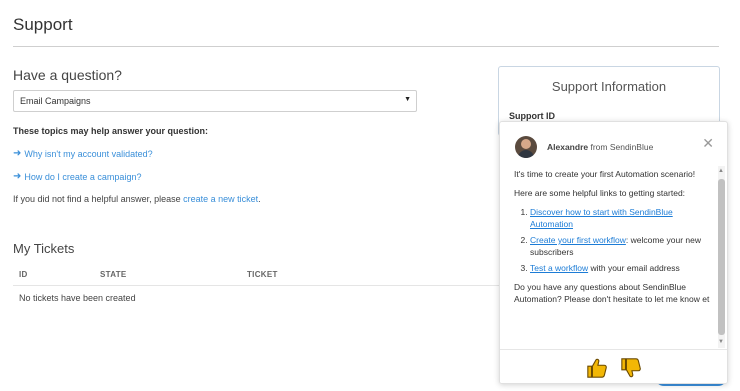  I want to click on scroll-down-icon: ▼, so click(721, 342).